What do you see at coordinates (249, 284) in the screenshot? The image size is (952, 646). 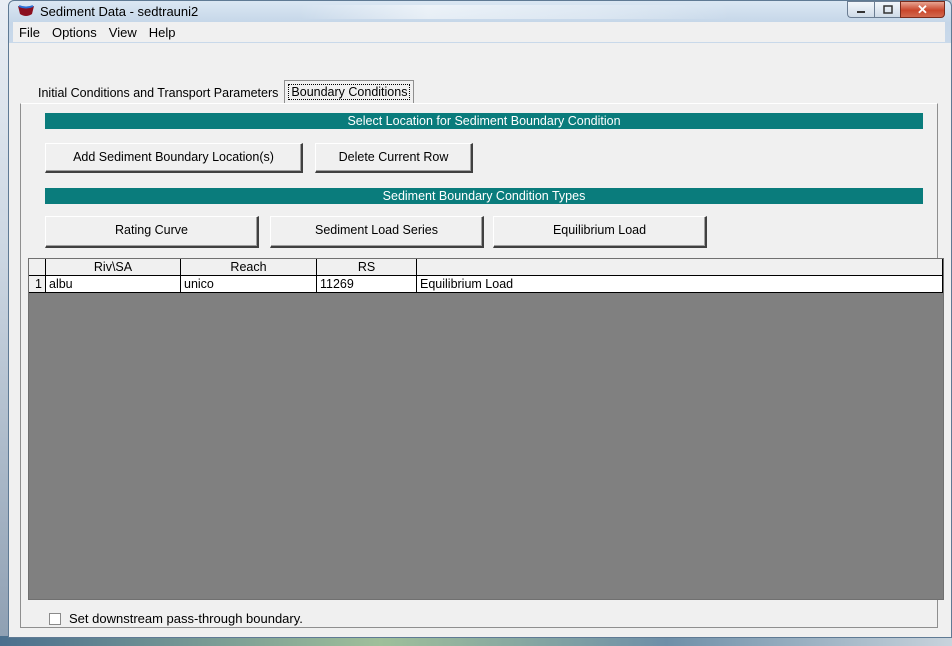 I see `cell-reach: unico` at bounding box center [249, 284].